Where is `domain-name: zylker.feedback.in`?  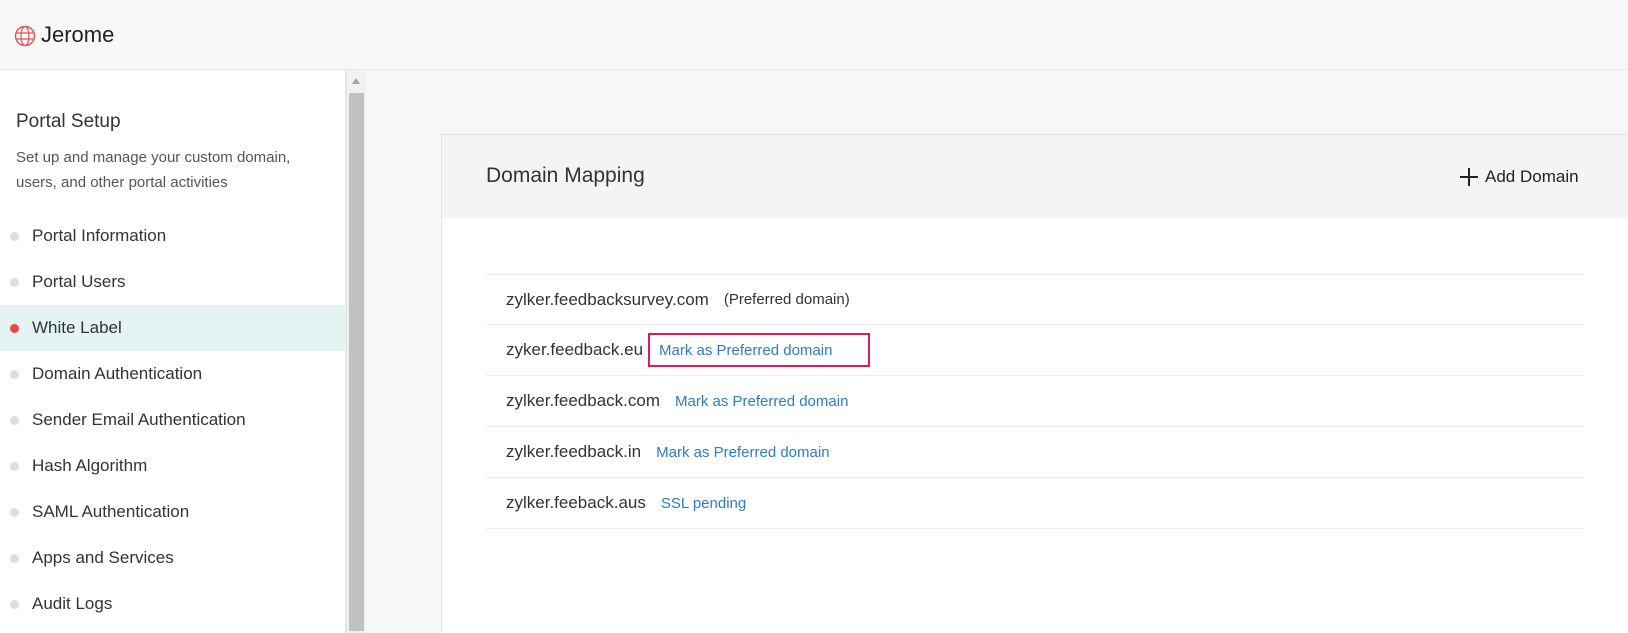 domain-name: zylker.feedback.in is located at coordinates (574, 451).